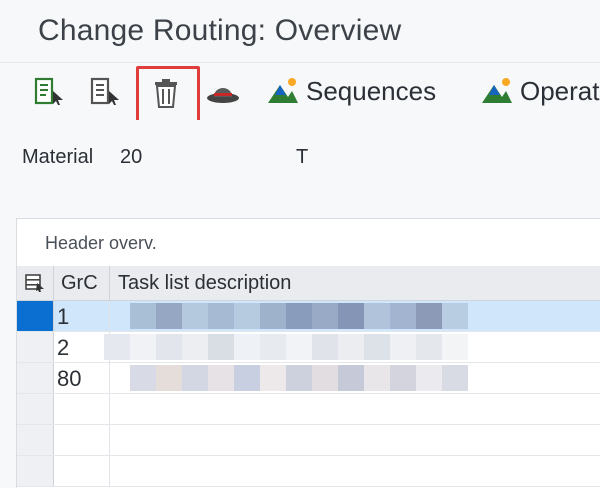 This screenshot has width=600, height=488. What do you see at coordinates (63, 317) in the screenshot?
I see `grc-cell: 1` at bounding box center [63, 317].